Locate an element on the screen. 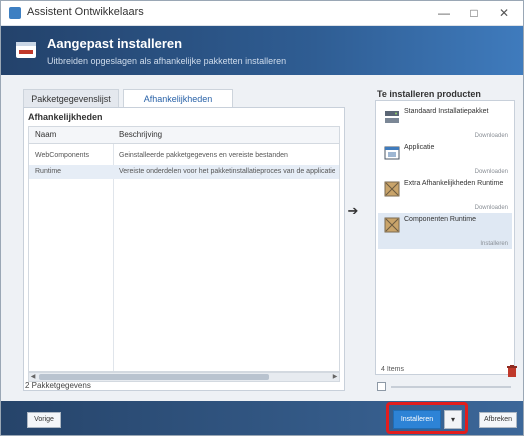 This screenshot has width=524, height=436. column-header-name: Naam is located at coordinates (45, 134).